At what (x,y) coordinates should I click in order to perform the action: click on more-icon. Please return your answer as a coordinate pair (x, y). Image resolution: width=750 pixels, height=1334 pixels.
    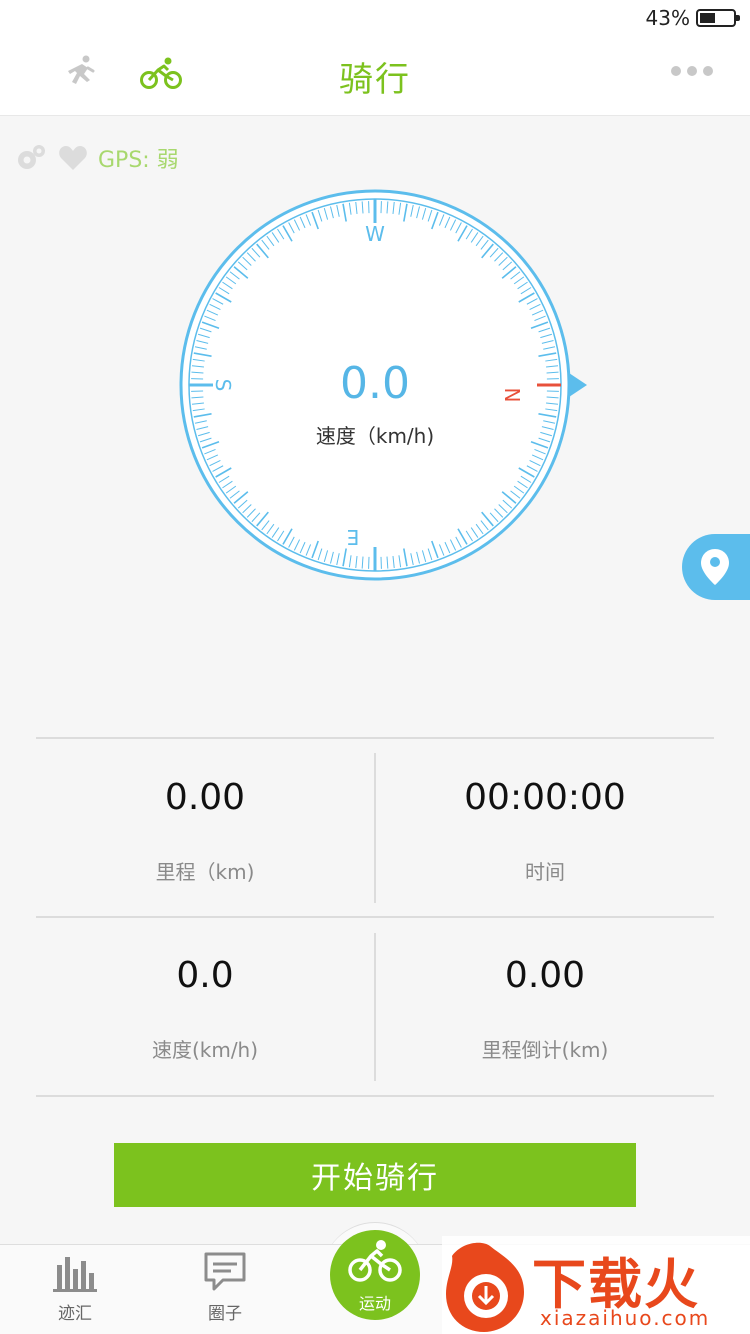
    Looking at the image, I should click on (692, 71).